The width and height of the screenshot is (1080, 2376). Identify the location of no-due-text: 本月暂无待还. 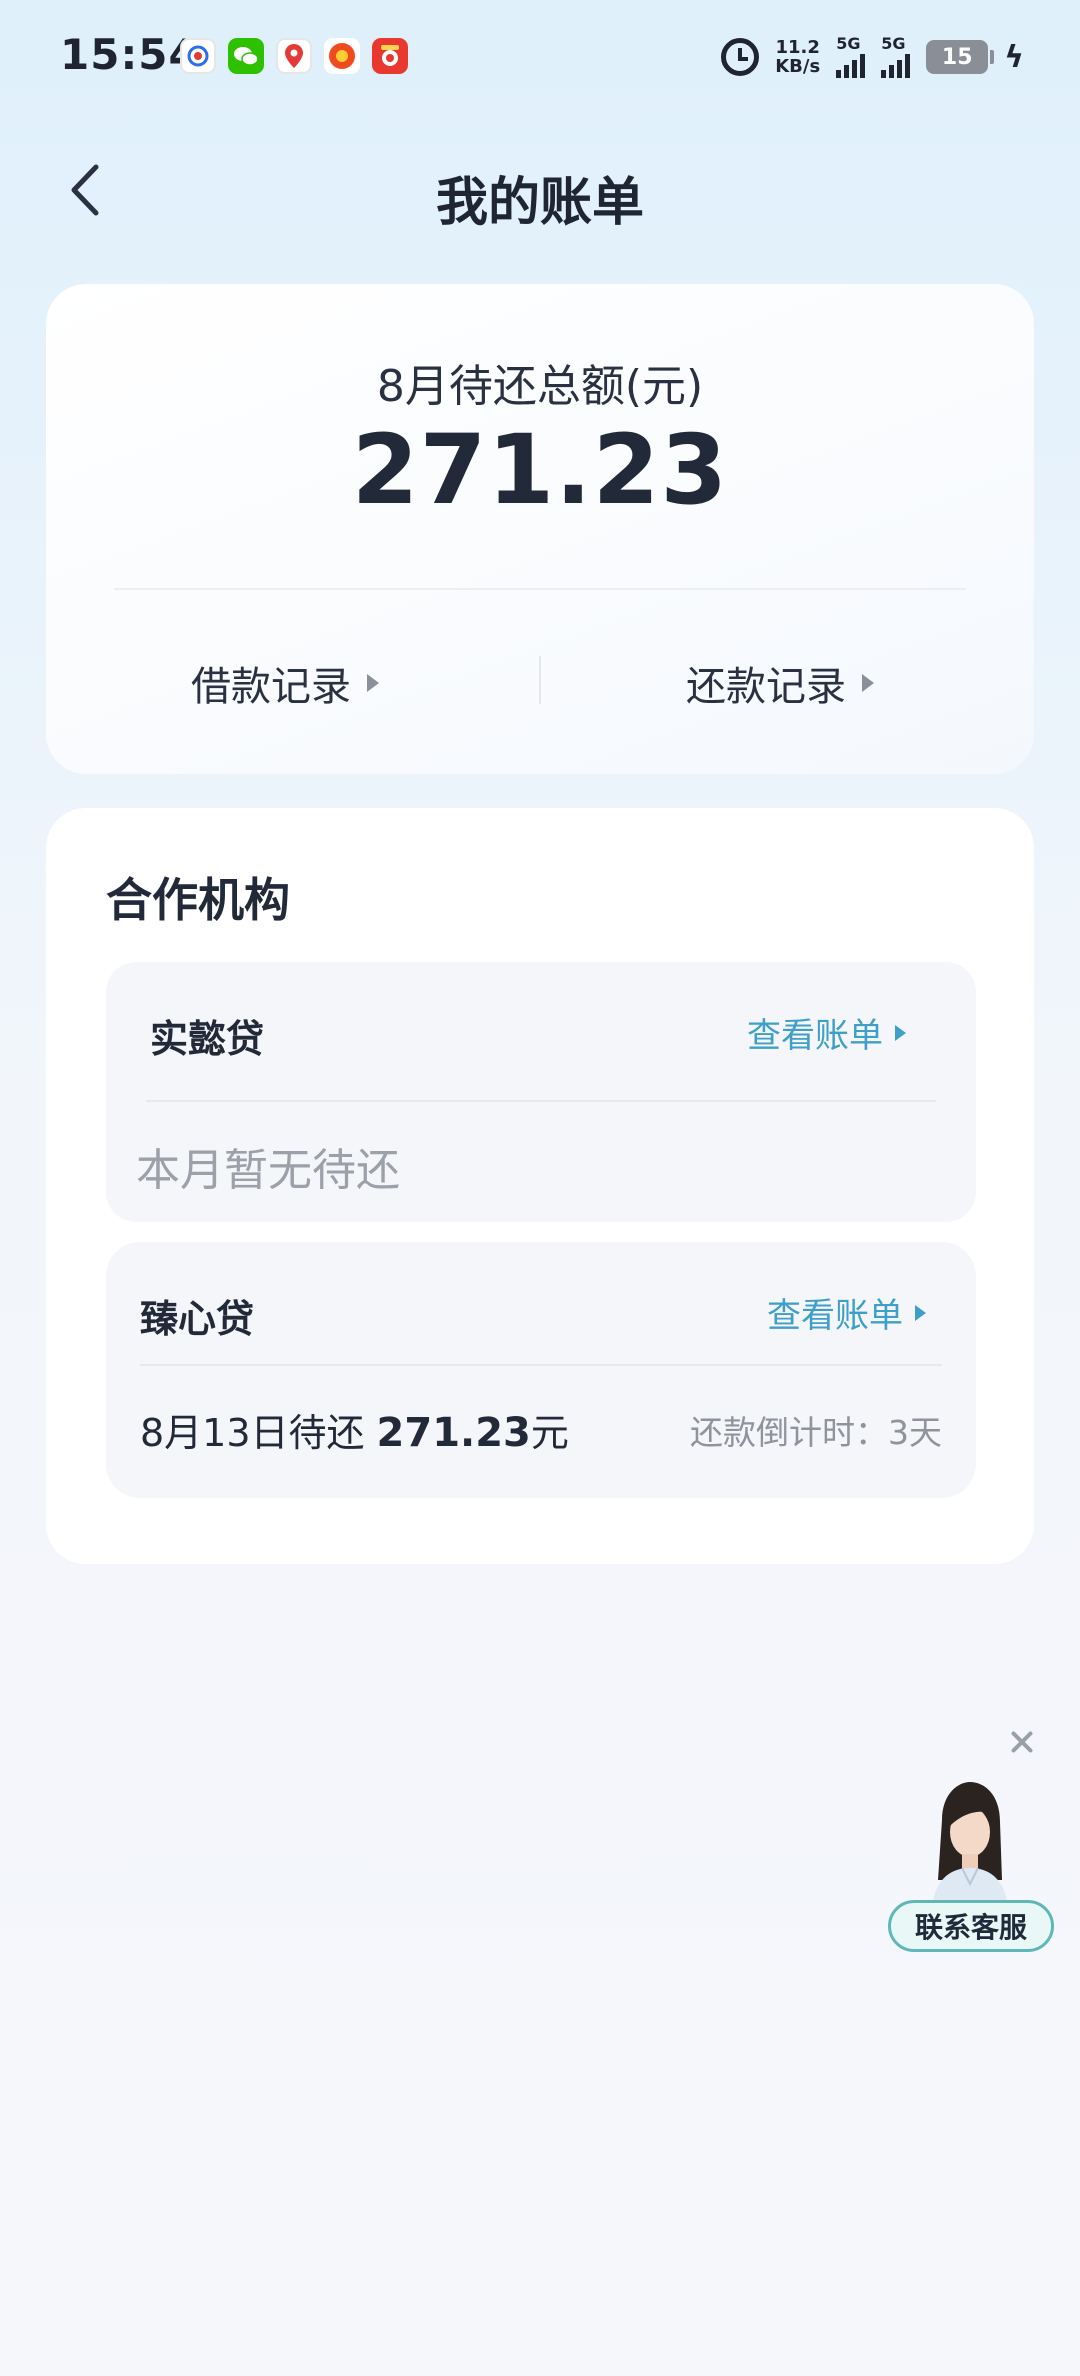
(268, 1170).